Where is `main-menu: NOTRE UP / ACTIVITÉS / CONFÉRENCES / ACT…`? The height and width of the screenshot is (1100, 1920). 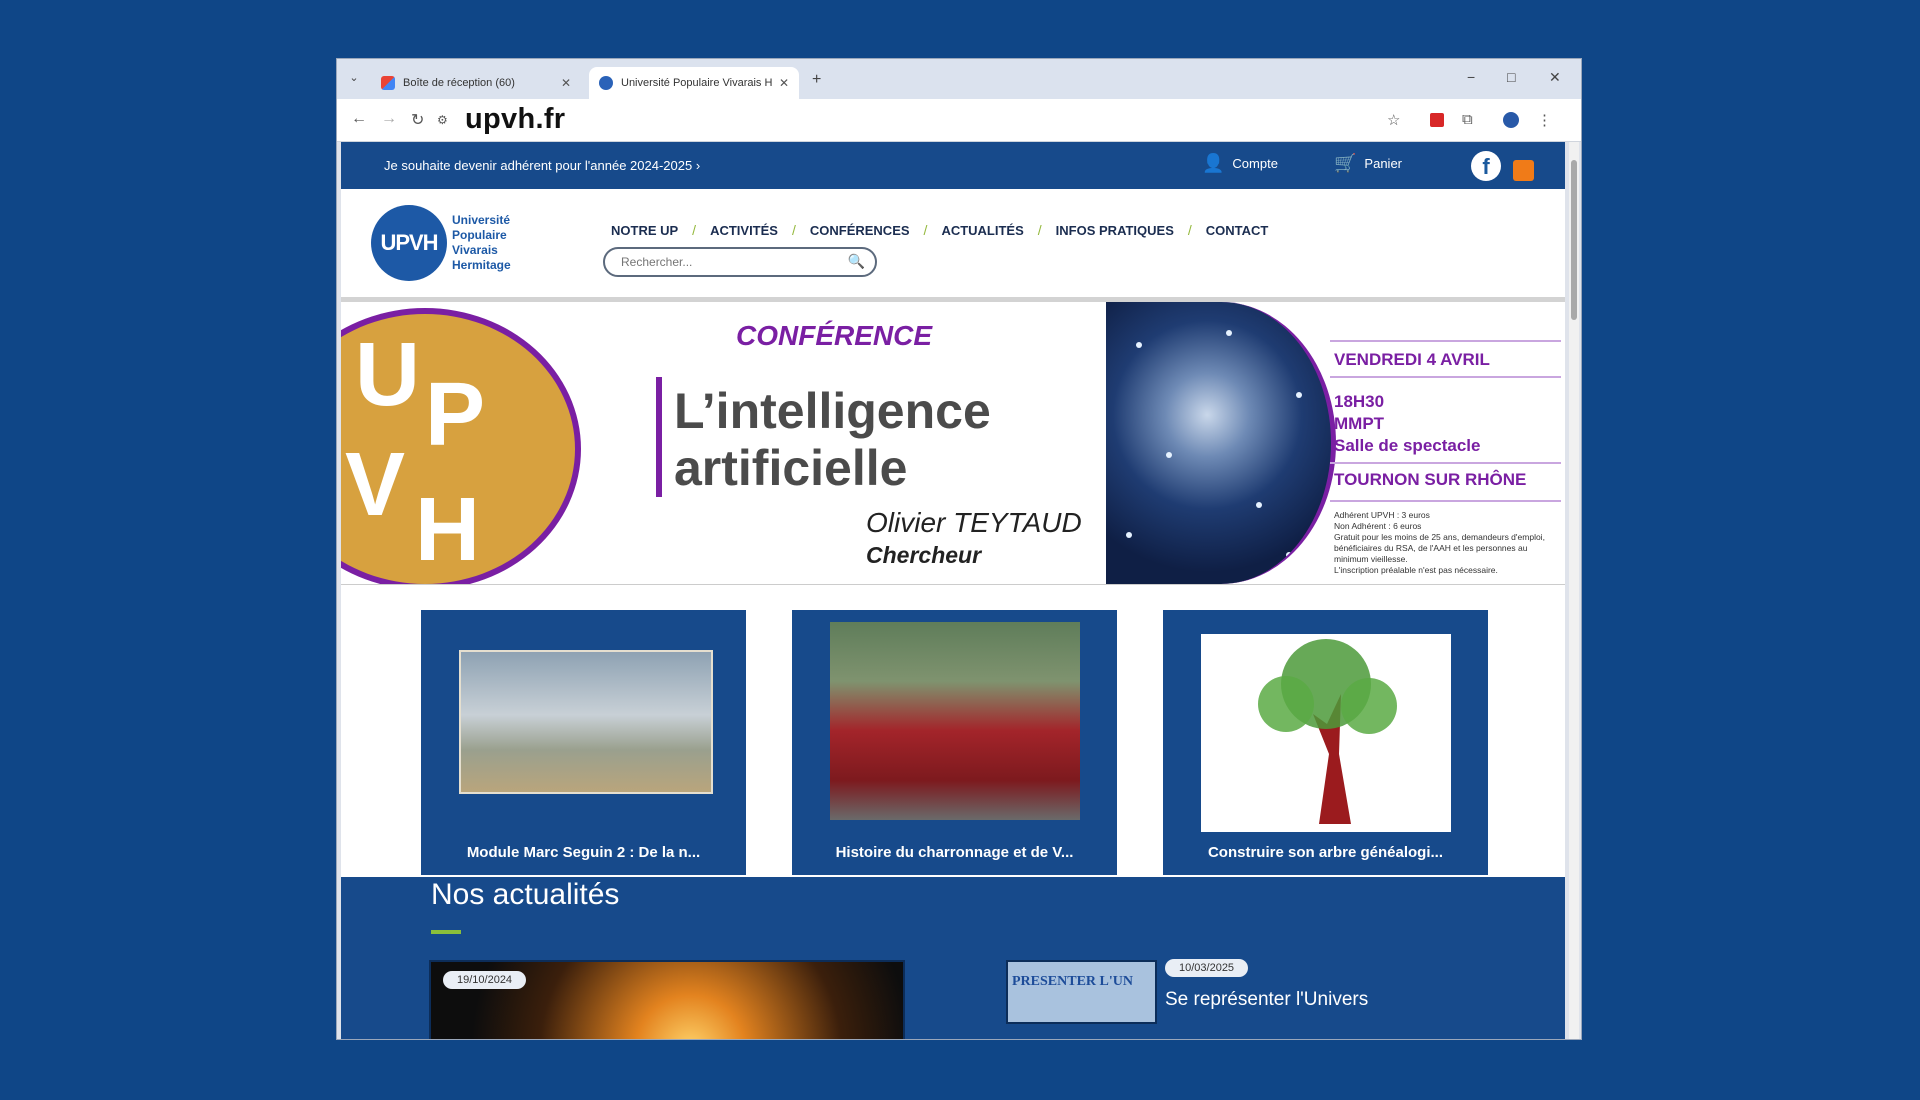
main-menu: NOTRE UP / ACTIVITÉS / CONFÉRENCES / ACT… is located at coordinates (939, 230).